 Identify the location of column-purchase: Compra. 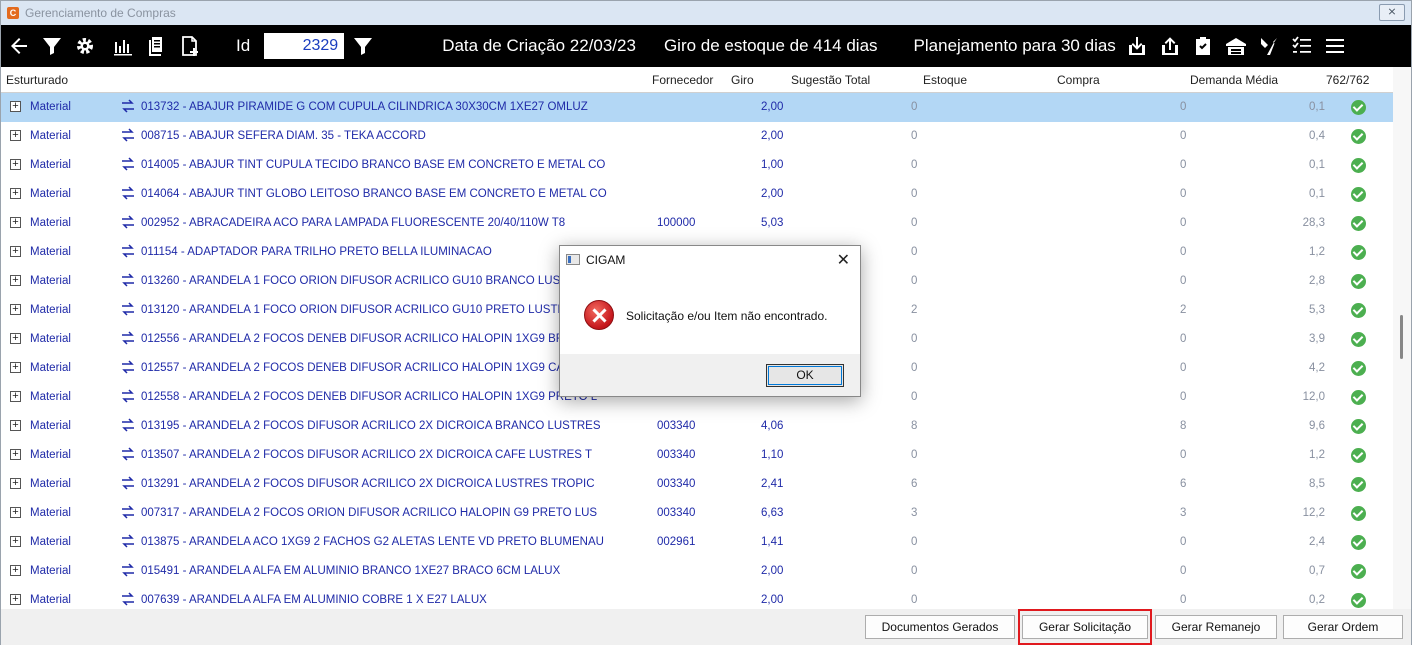
(1078, 80).